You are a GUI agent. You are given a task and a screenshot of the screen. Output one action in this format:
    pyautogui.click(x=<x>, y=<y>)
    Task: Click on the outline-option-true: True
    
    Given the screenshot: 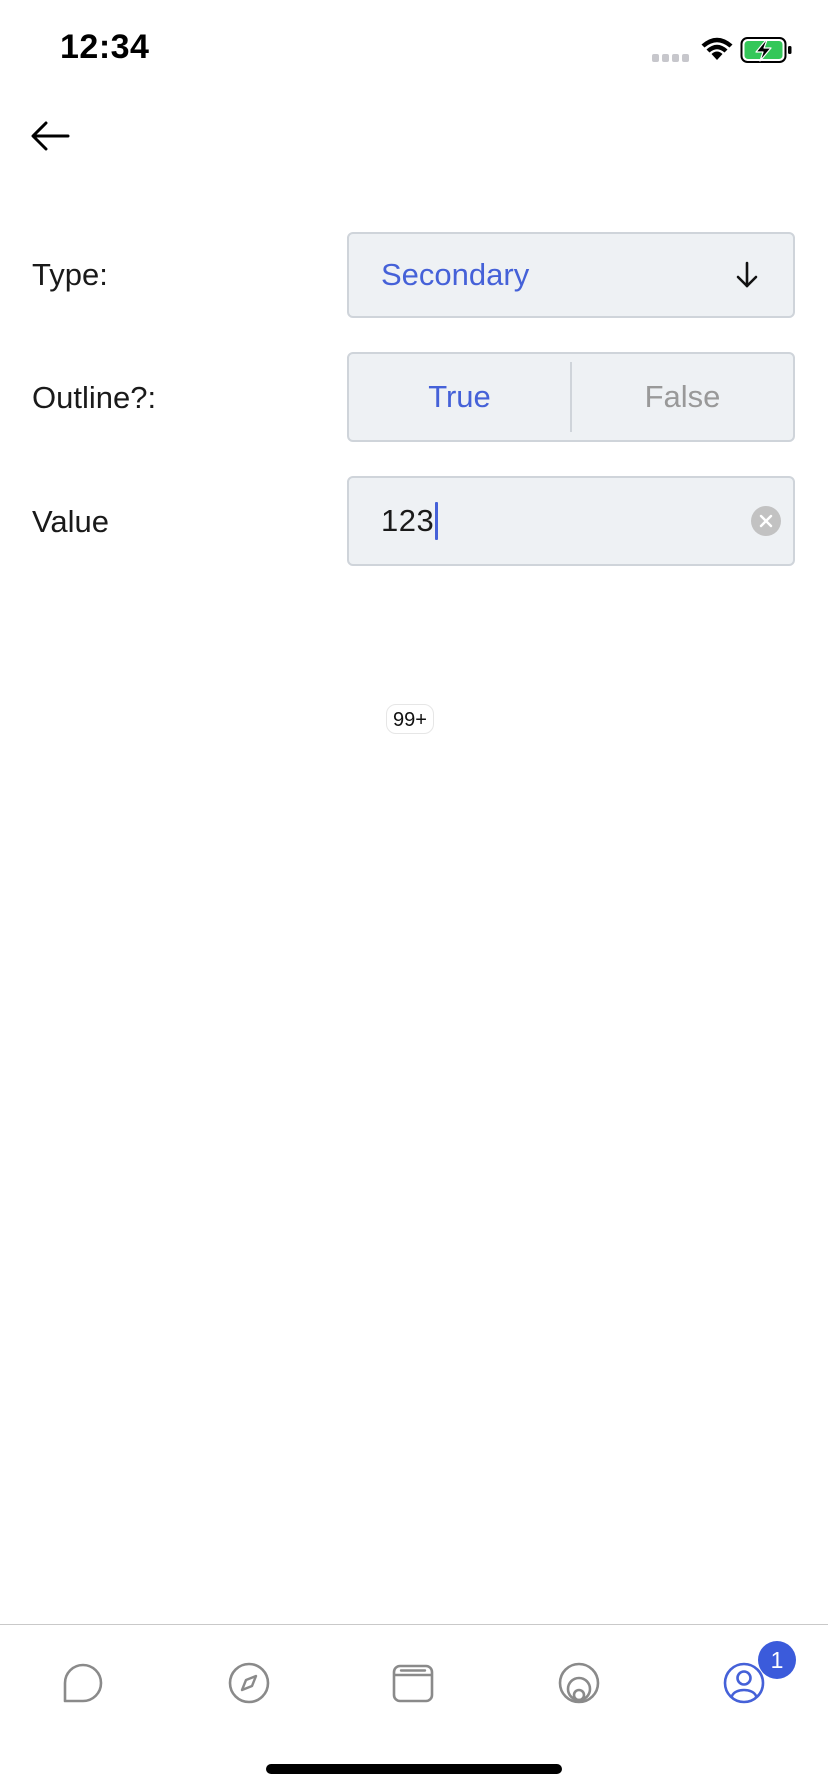 What is the action you would take?
    pyautogui.click(x=459, y=397)
    